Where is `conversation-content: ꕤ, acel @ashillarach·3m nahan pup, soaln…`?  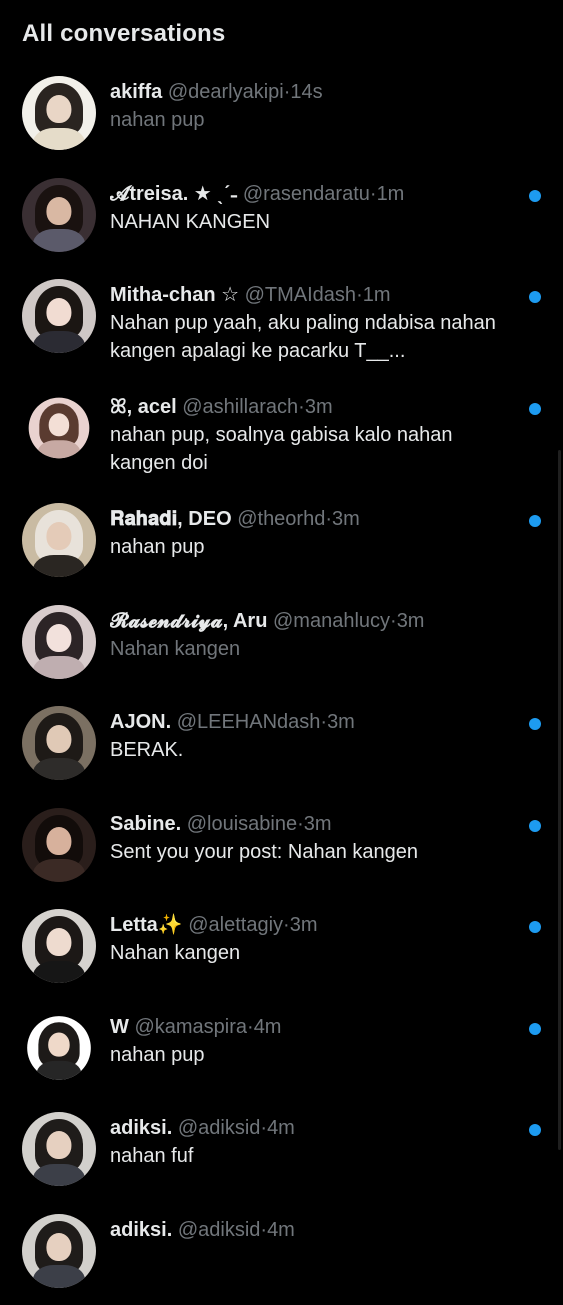
conversation-content: ꕤ, acel @ashillarach·3m nahan pup, soaln… is located at coordinates (316, 435).